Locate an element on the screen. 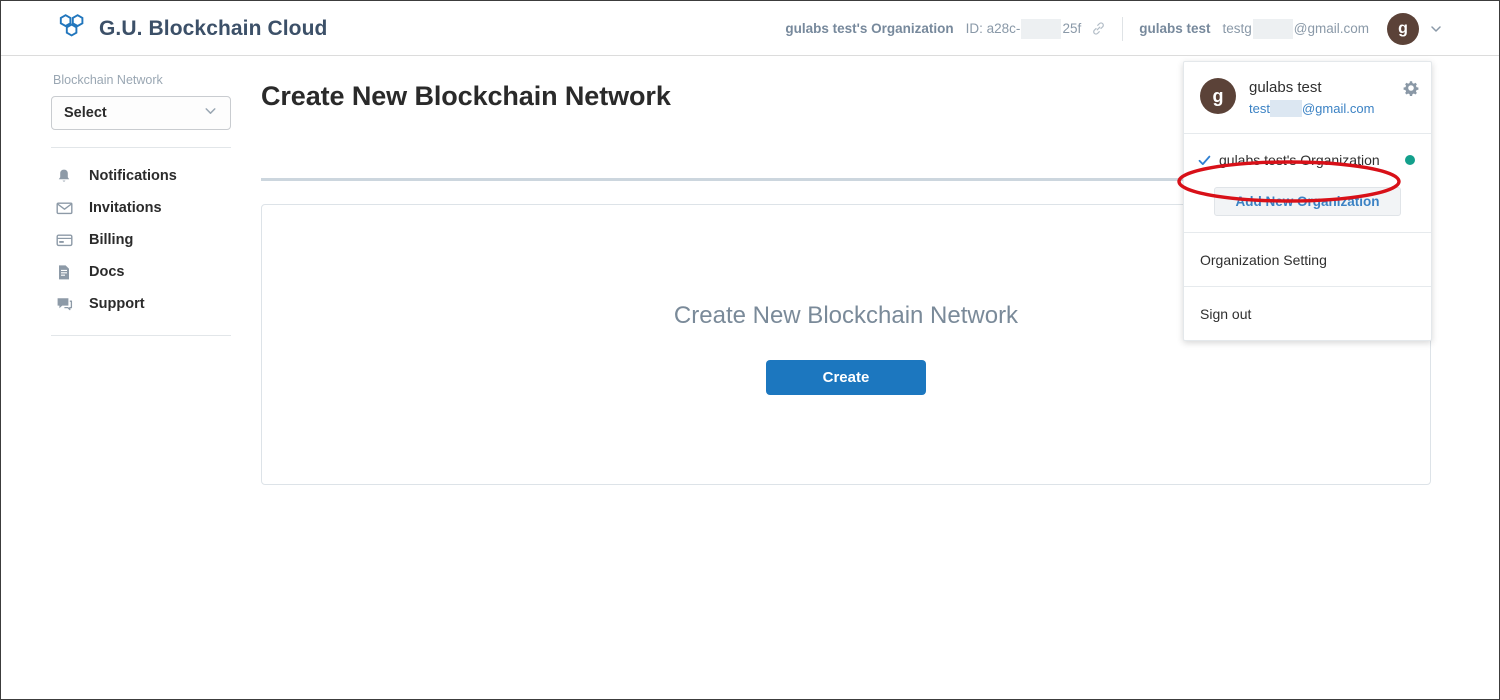  sidebar: Blockchain Network Select Notifications is located at coordinates (142, 210).